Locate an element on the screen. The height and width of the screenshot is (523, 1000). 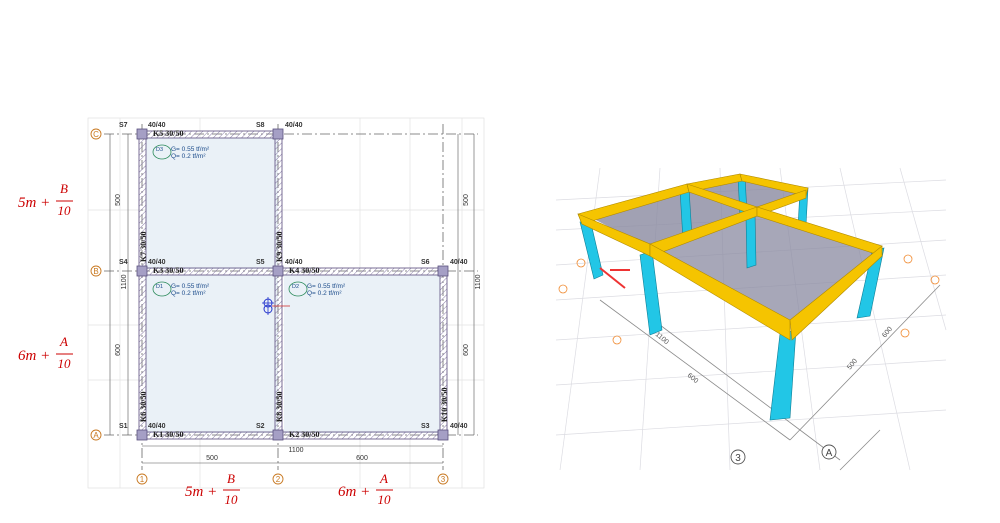
formula-left-bottom-num: A is located at coordinates (63, 341).